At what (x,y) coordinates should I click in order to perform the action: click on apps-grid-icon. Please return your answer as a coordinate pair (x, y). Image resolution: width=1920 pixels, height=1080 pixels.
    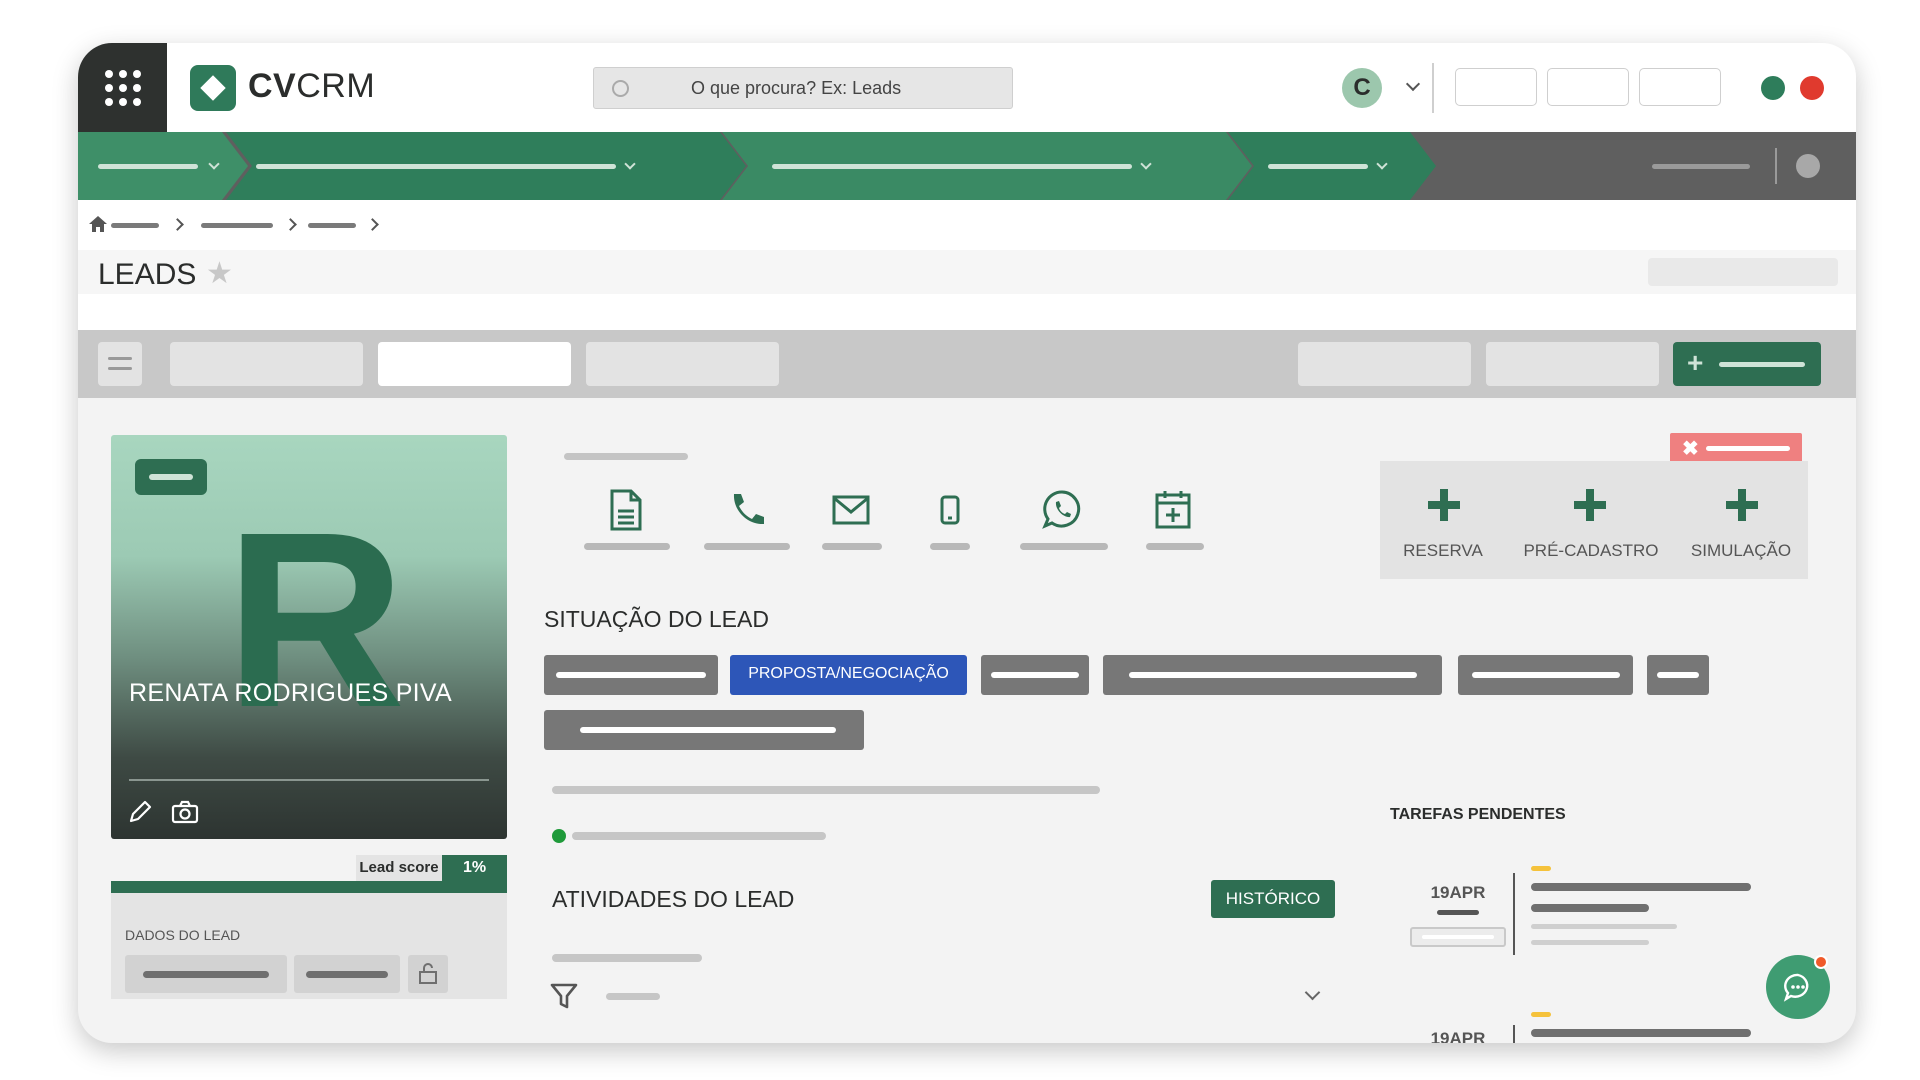
    Looking at the image, I should click on (122, 87).